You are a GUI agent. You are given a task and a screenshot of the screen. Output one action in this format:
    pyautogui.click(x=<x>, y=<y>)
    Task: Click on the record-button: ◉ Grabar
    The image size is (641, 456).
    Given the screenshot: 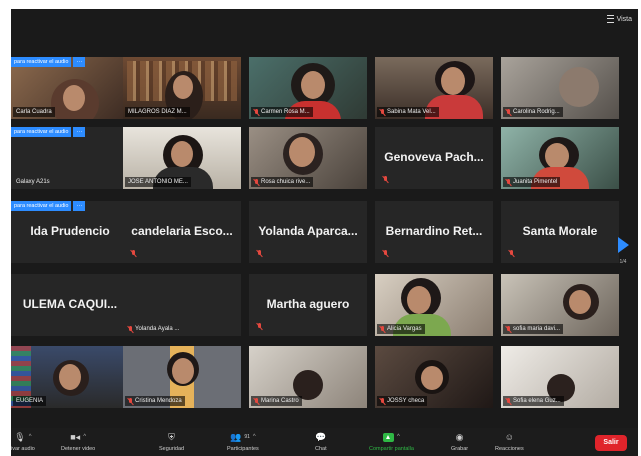 What is the action you would take?
    pyautogui.click(x=459, y=441)
    